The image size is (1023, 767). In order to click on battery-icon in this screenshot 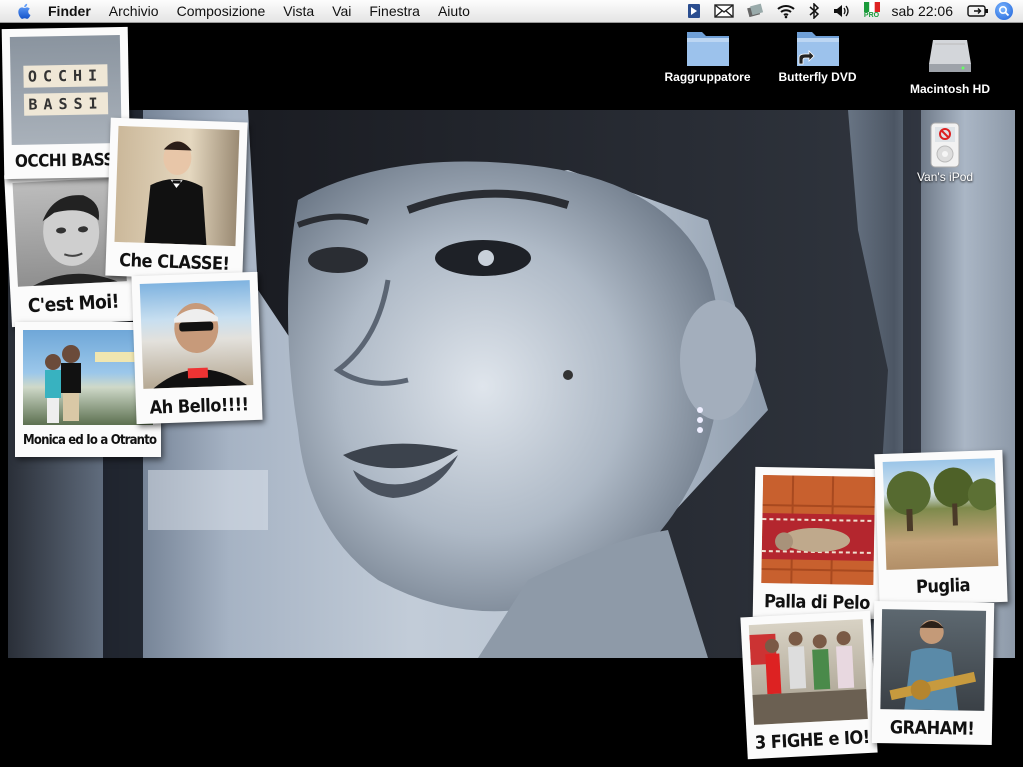, I will do `click(978, 11)`.